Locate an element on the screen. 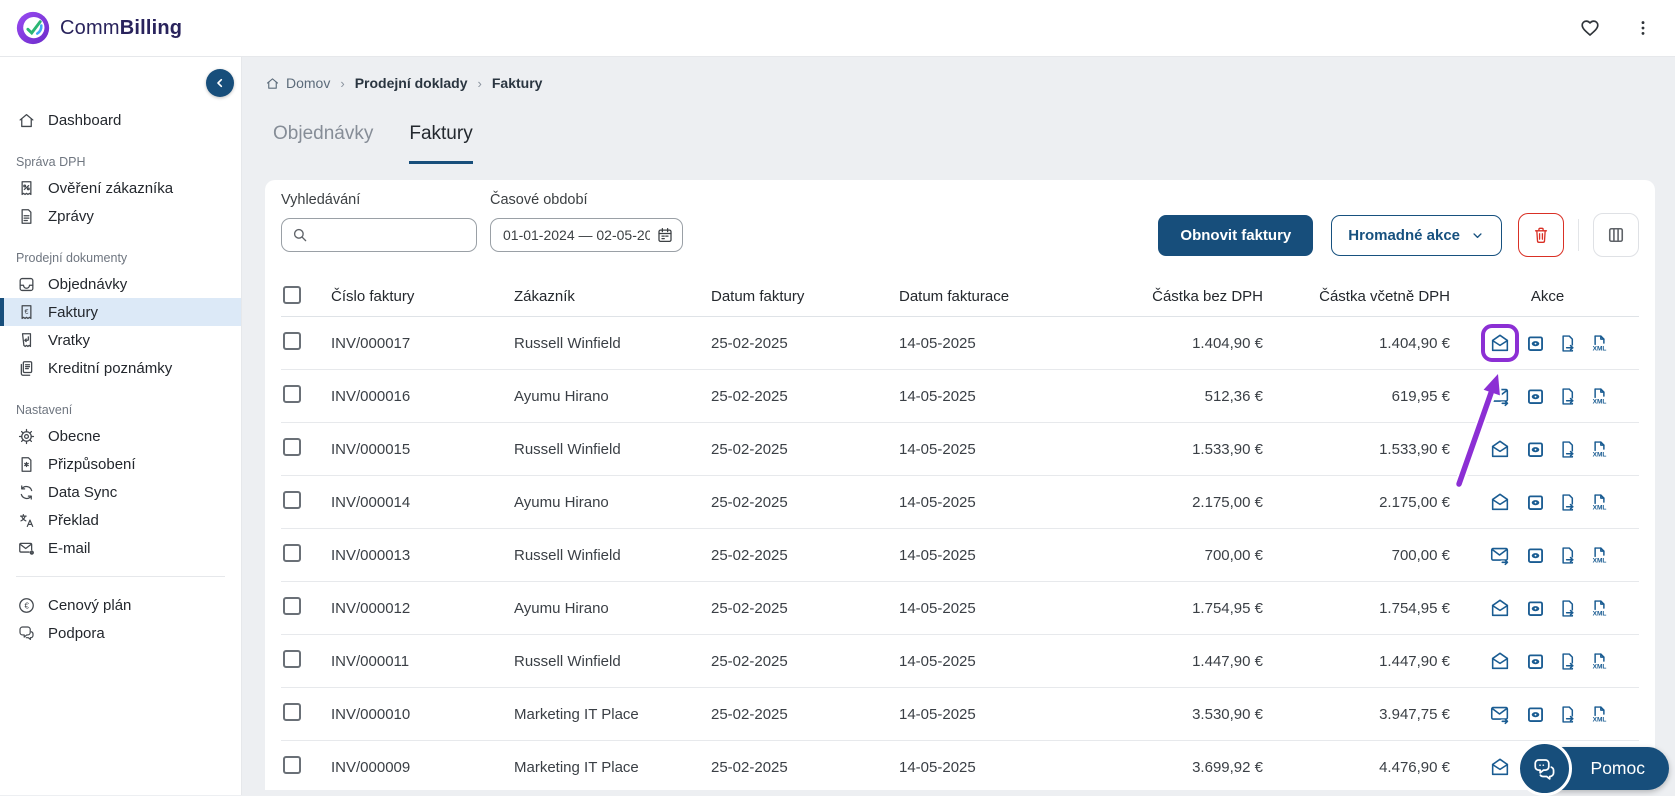  favorites-heart-icon is located at coordinates (1590, 28).